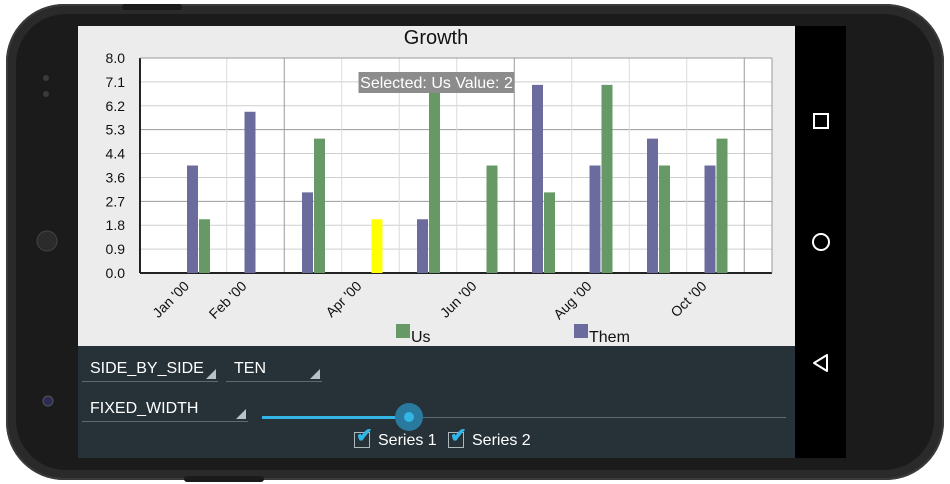 Image resolution: width=950 pixels, height=484 pixels. I want to click on home-icon, so click(821, 242).